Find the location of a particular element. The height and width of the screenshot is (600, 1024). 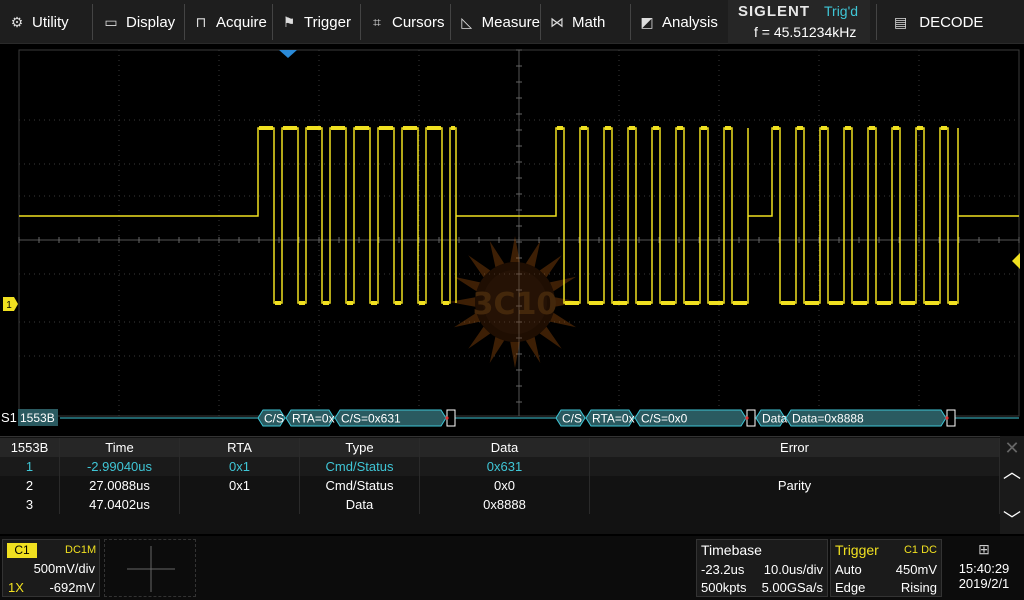

plus-icon is located at coordinates (151, 569).